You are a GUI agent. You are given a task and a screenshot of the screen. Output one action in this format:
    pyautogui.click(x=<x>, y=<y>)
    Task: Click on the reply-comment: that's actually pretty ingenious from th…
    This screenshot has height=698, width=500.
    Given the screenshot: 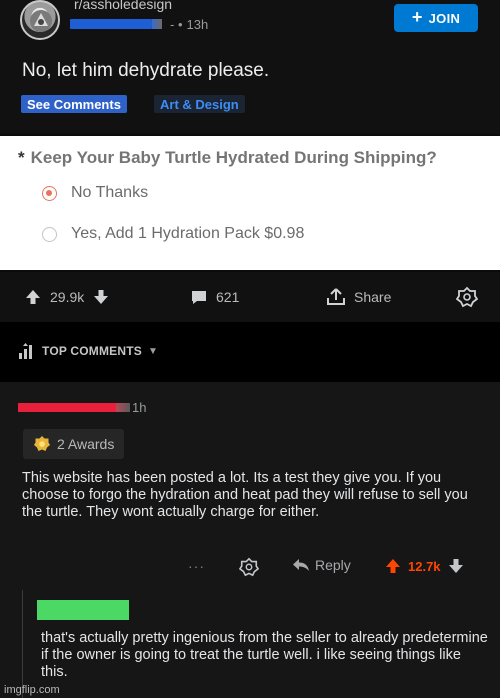 What is the action you would take?
    pyautogui.click(x=261, y=644)
    